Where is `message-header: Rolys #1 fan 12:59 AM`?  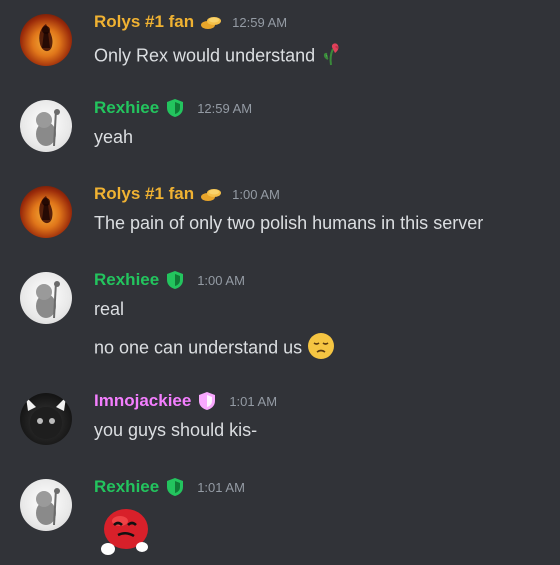
message-header: Rolys #1 fan 12:59 AM is located at coordinates (190, 22).